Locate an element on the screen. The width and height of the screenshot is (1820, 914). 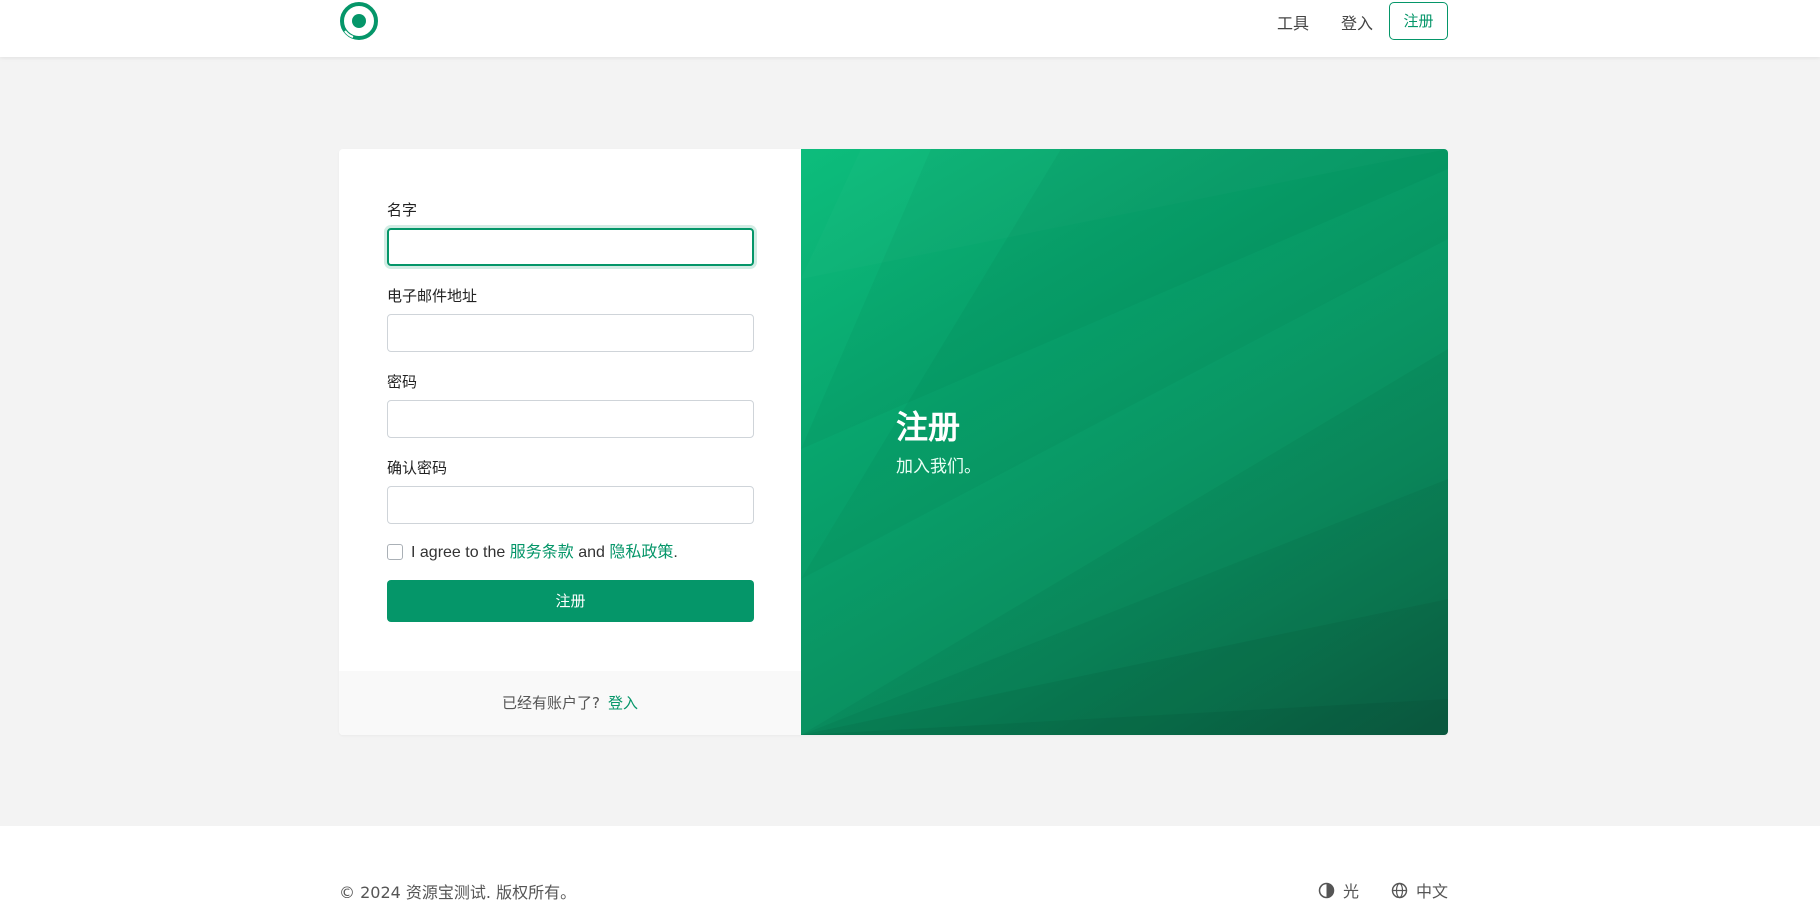
globe-icon is located at coordinates (1399, 890).